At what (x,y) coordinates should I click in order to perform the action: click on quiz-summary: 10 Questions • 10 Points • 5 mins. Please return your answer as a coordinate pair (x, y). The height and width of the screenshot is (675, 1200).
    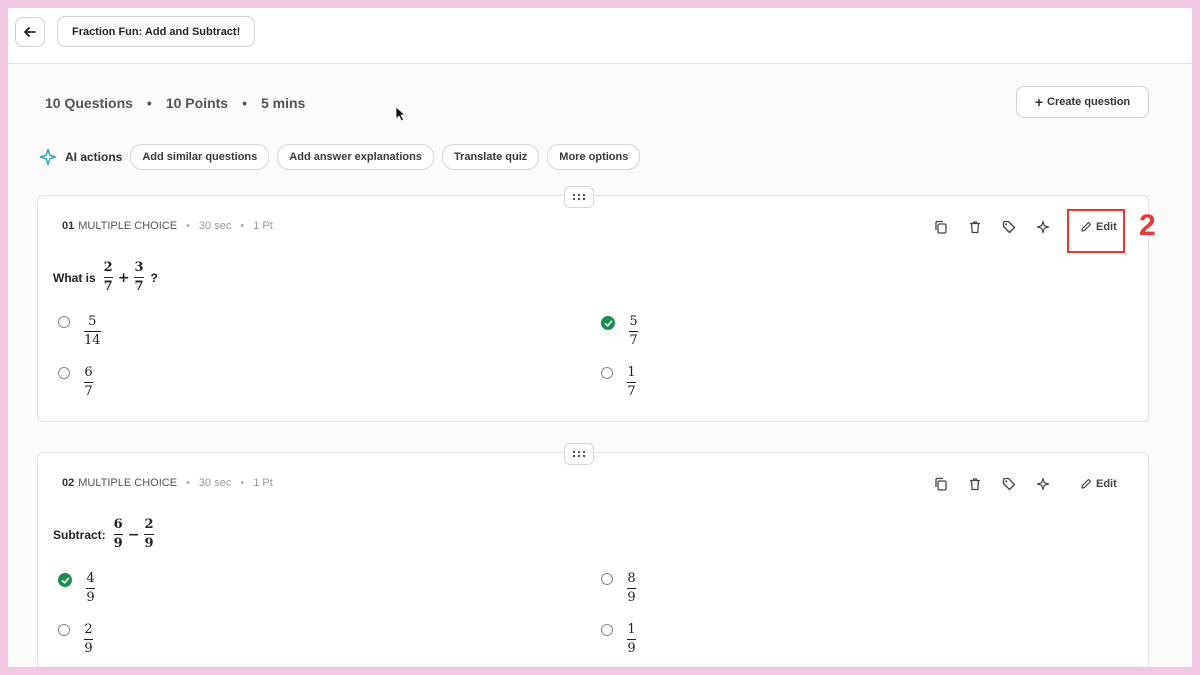
    Looking at the image, I should click on (175, 103).